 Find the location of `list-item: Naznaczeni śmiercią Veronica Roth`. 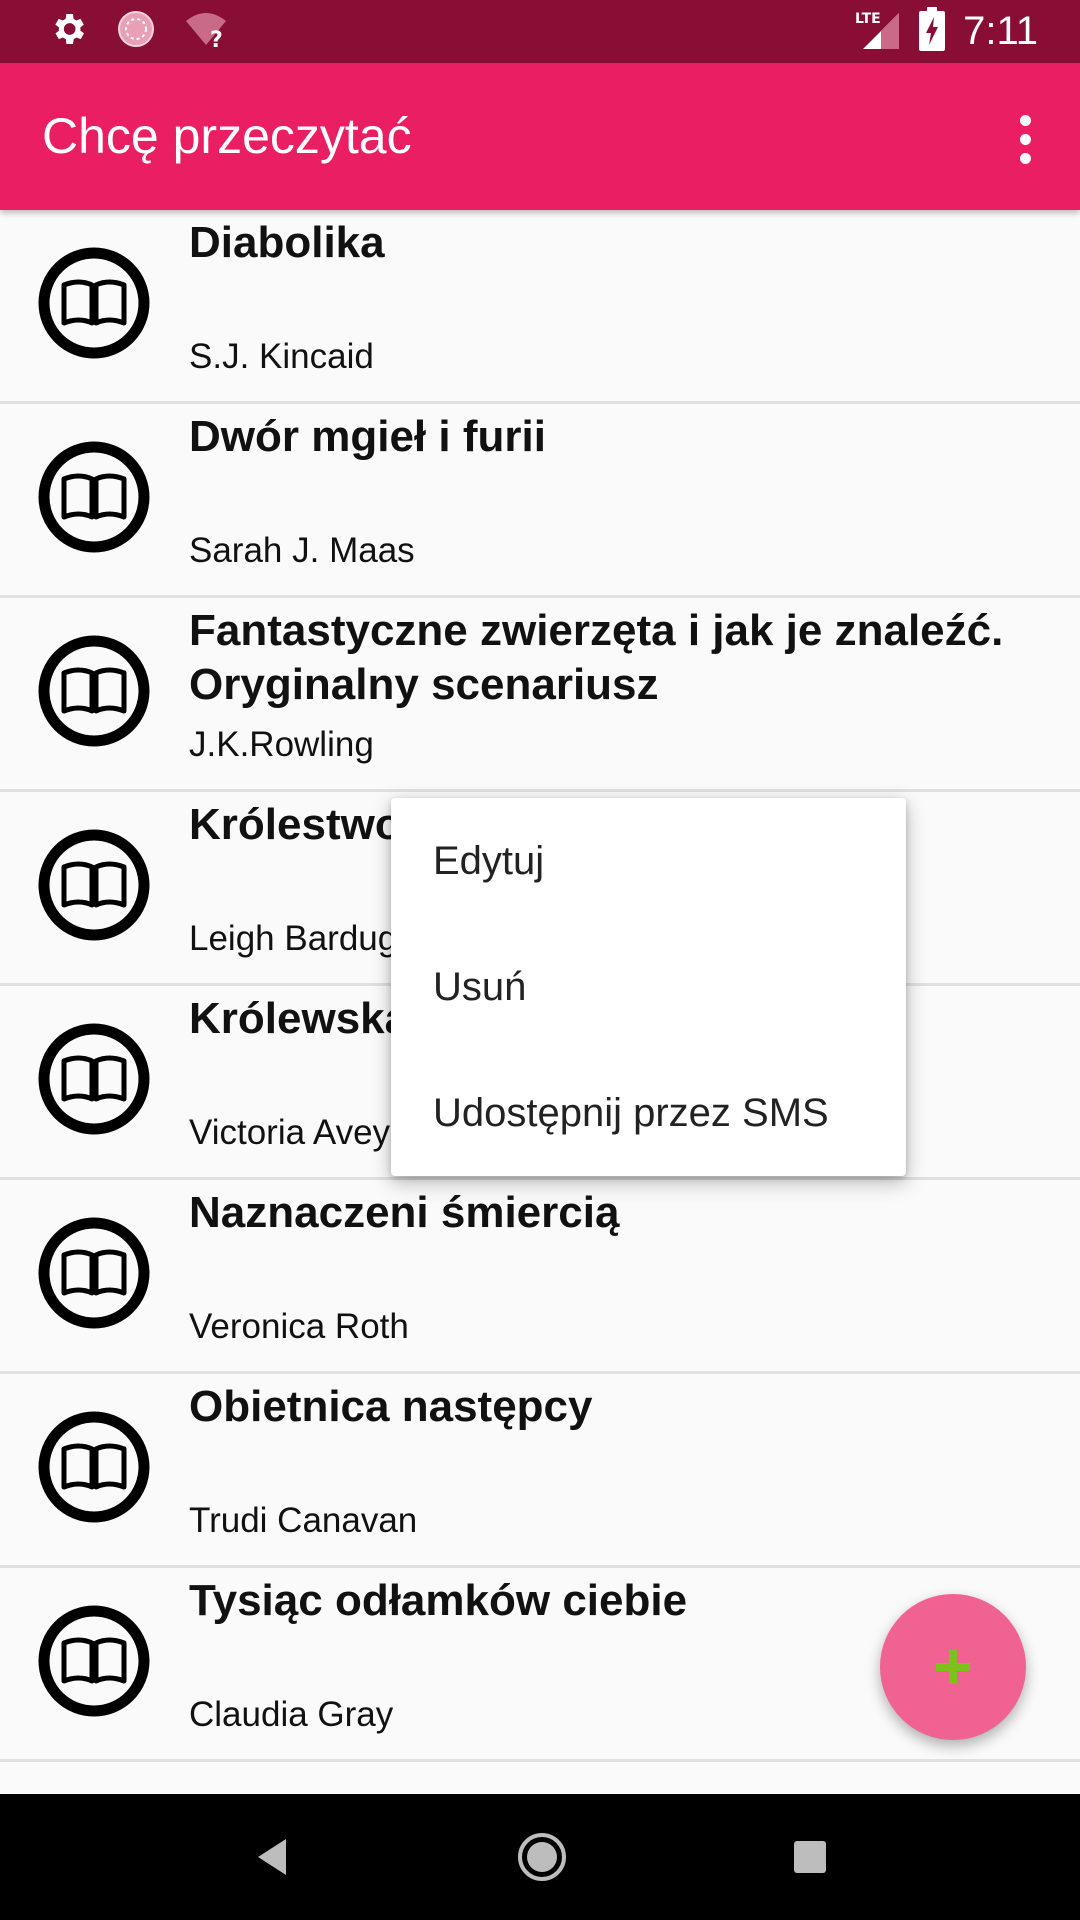

list-item: Naznaczeni śmiercią Veronica Roth is located at coordinates (540, 1277).